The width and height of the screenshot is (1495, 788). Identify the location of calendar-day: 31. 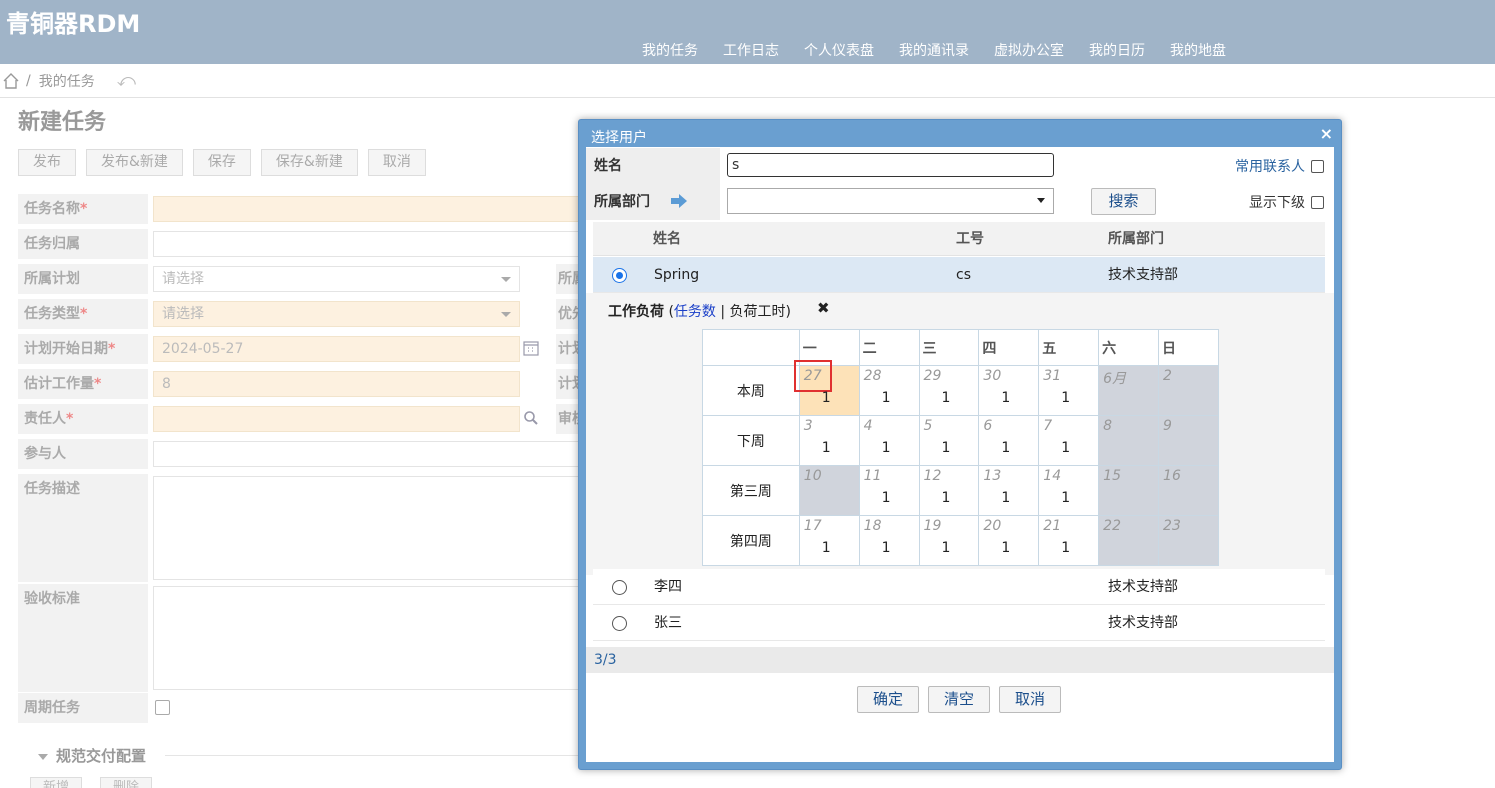
(829, 440).